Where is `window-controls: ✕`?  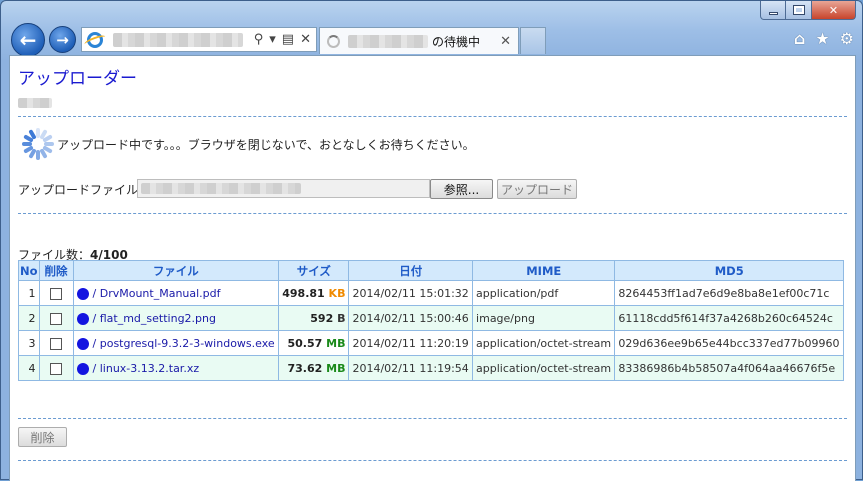 window-controls: ✕ is located at coordinates (808, 10).